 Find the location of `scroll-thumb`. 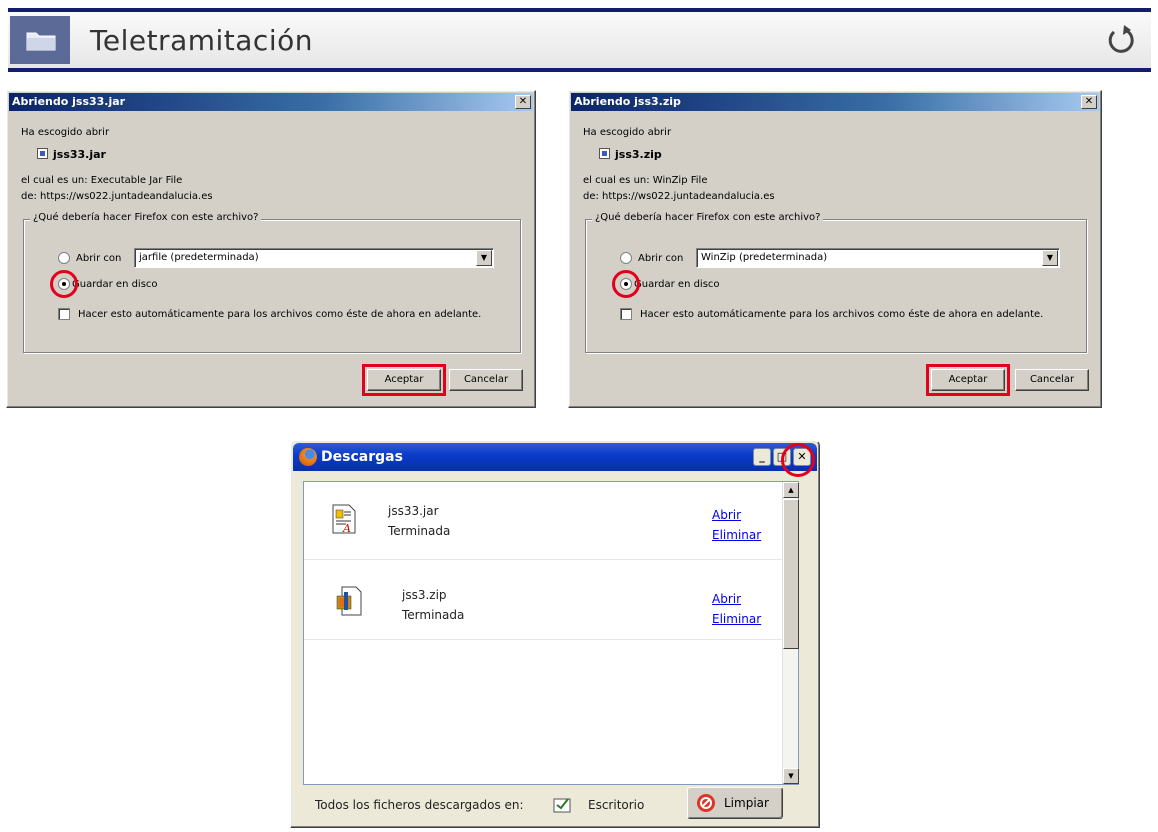

scroll-thumb is located at coordinates (791, 574).